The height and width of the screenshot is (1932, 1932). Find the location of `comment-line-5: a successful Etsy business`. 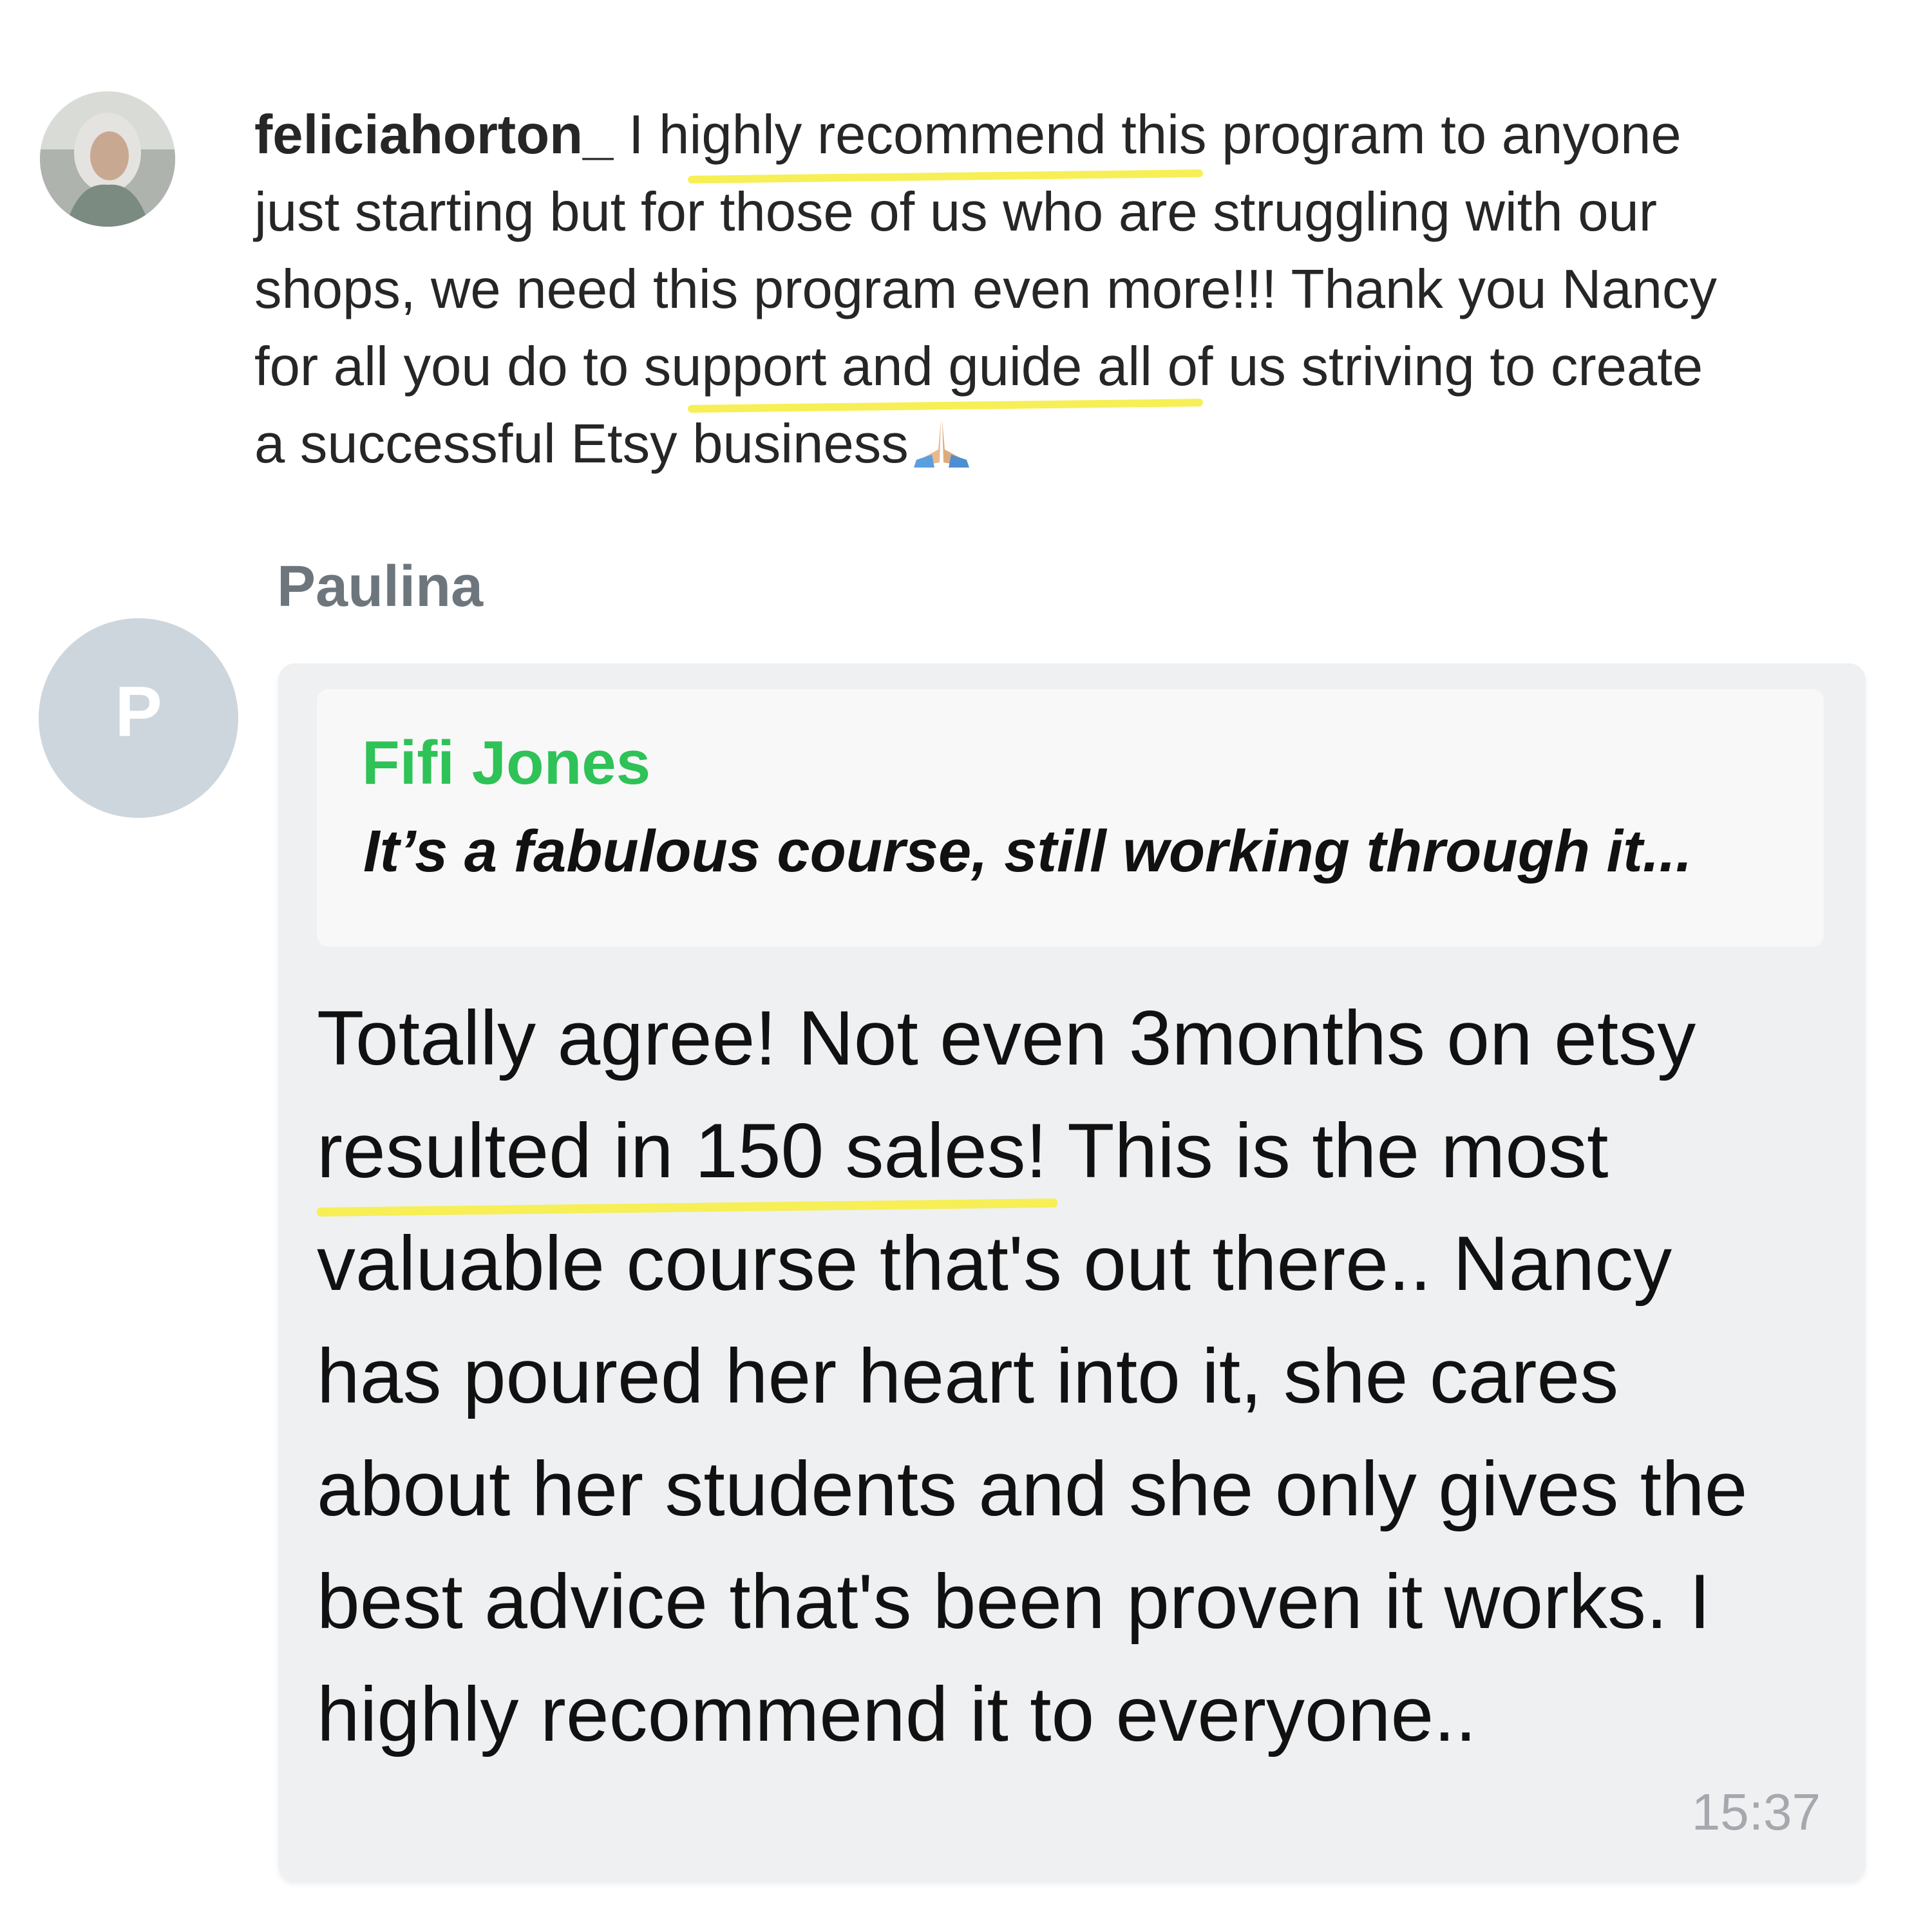

comment-line-5: a successful Etsy business is located at coordinates (1085, 445).